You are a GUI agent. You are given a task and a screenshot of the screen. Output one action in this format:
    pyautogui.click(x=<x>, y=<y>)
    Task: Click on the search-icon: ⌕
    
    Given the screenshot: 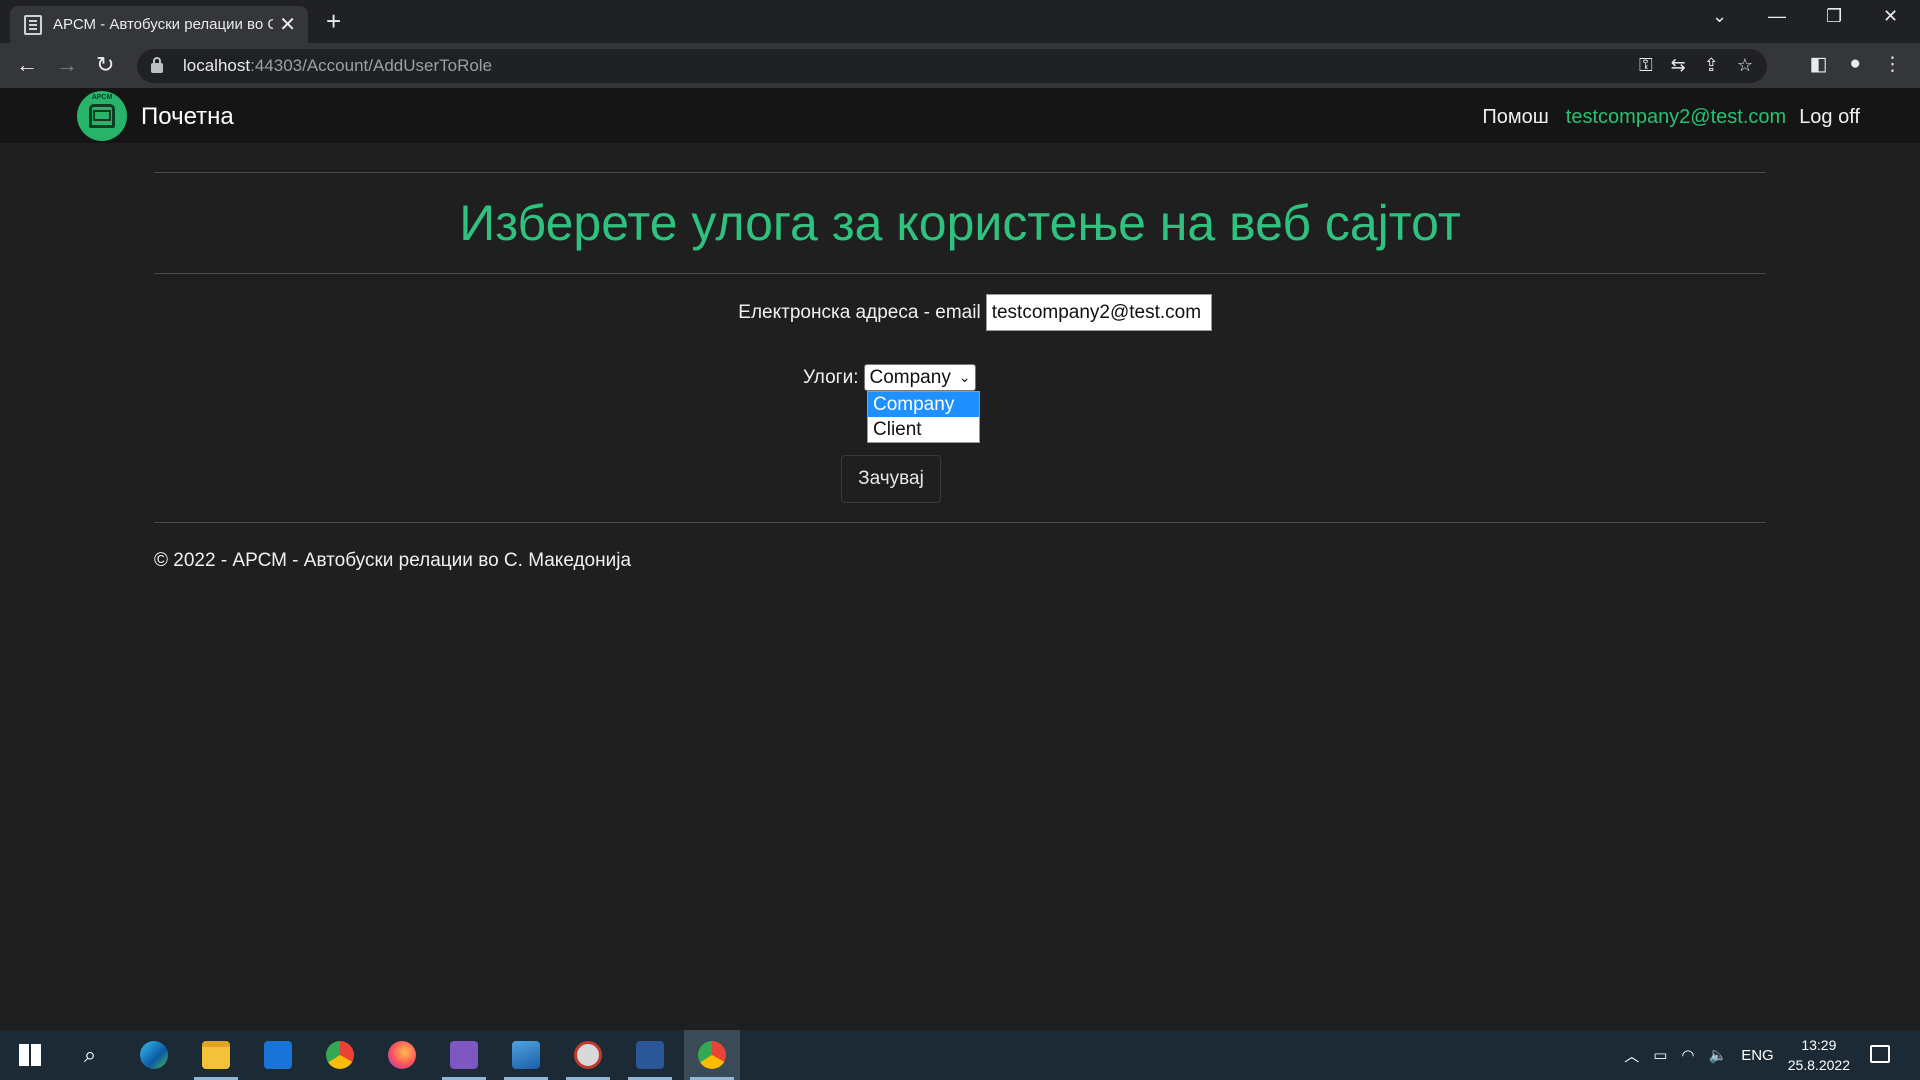 What is the action you would take?
    pyautogui.click(x=90, y=1054)
    